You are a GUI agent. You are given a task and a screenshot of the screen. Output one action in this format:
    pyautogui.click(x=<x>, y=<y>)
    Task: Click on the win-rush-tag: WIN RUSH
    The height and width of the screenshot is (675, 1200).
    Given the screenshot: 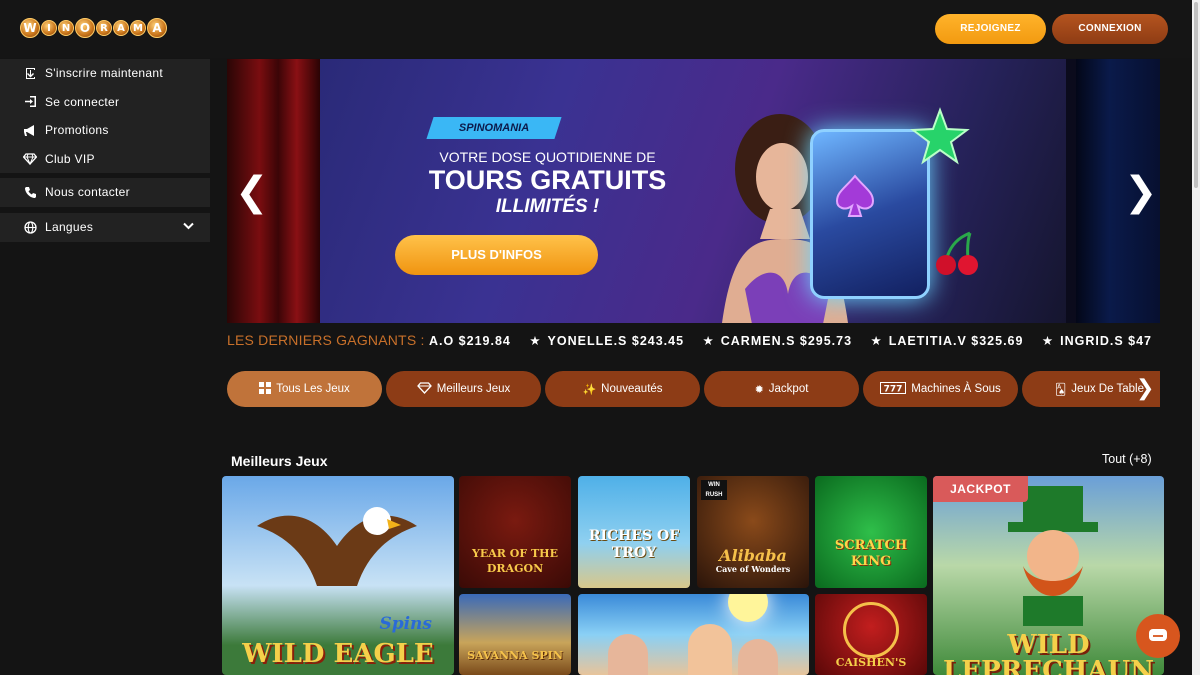 What is the action you would take?
    pyautogui.click(x=714, y=490)
    